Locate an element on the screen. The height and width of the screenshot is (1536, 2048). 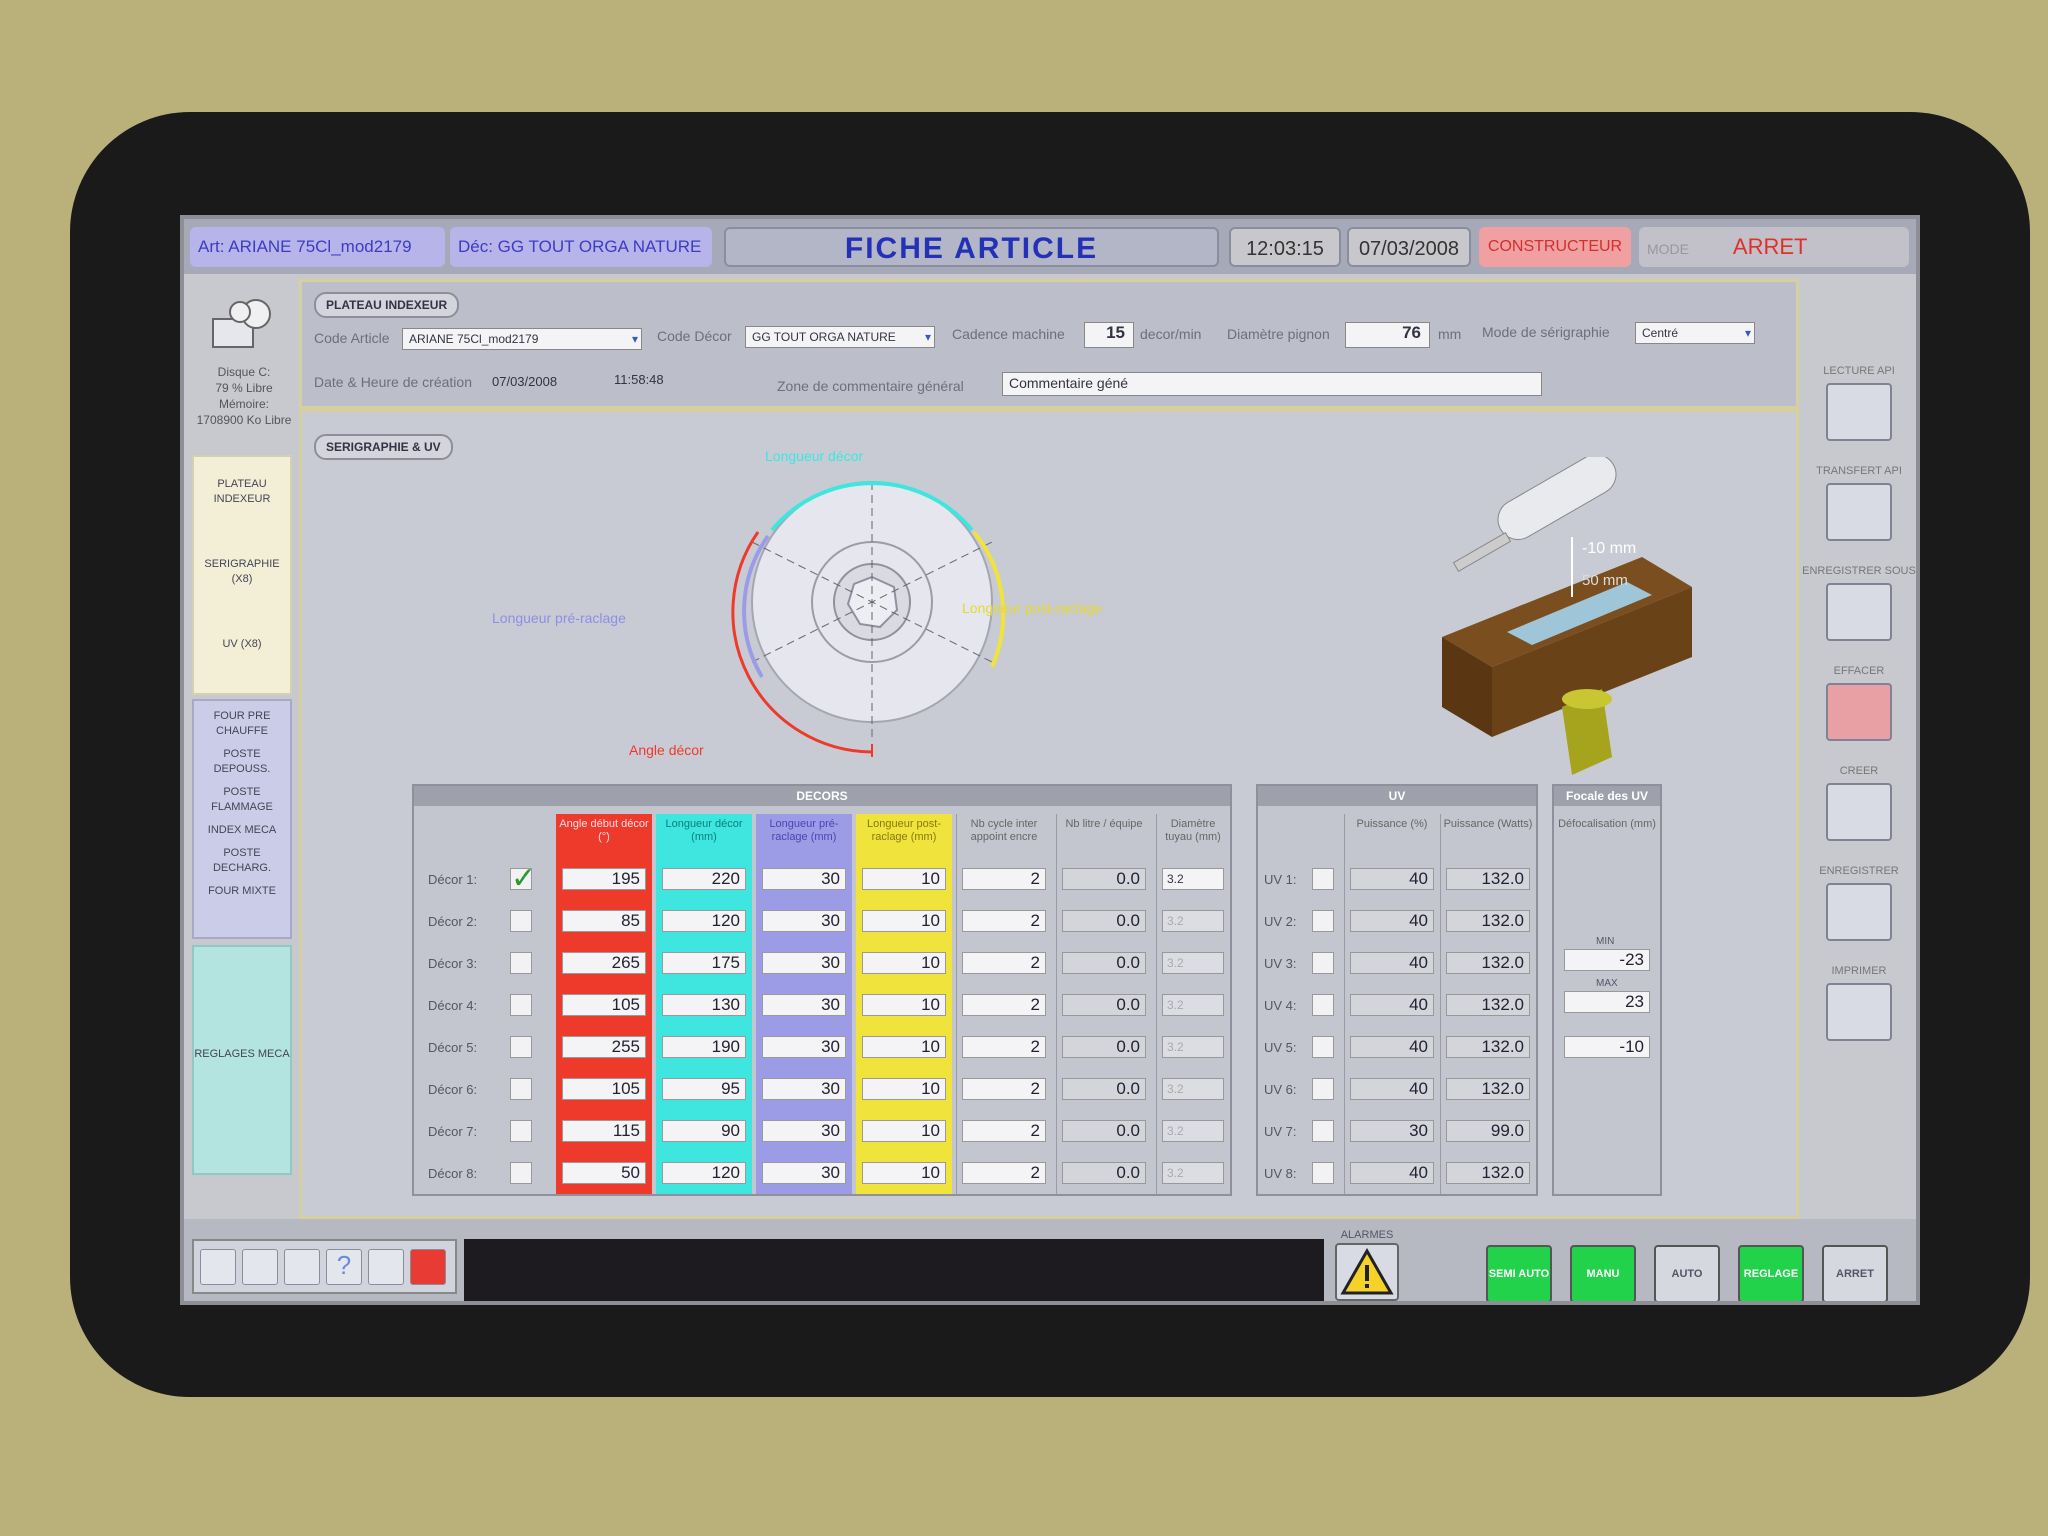
decor-cell-angle: 115 is located at coordinates (604, 1131).